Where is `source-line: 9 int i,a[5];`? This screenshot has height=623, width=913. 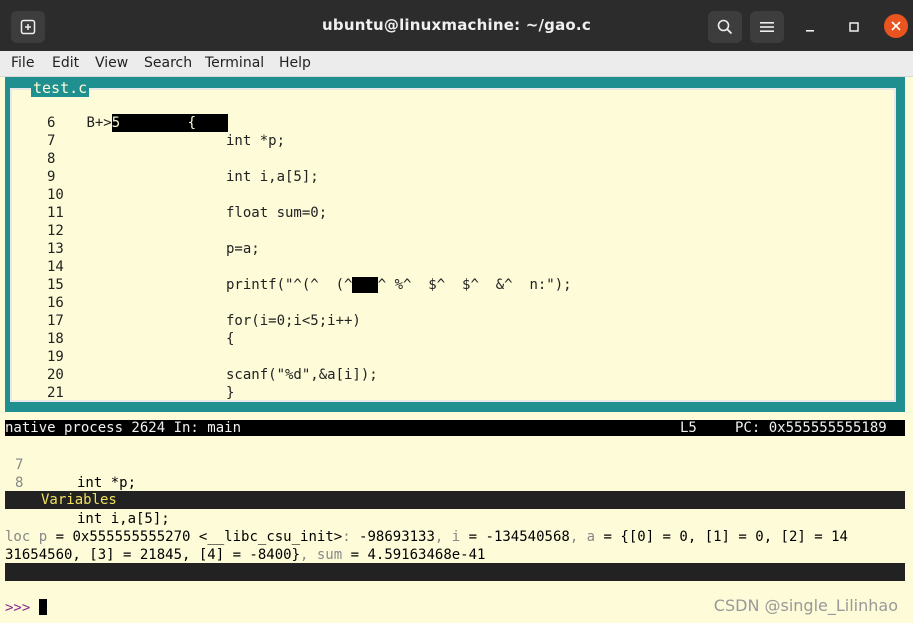
source-line: 9 int i,a[5]; is located at coordinates (447, 177).